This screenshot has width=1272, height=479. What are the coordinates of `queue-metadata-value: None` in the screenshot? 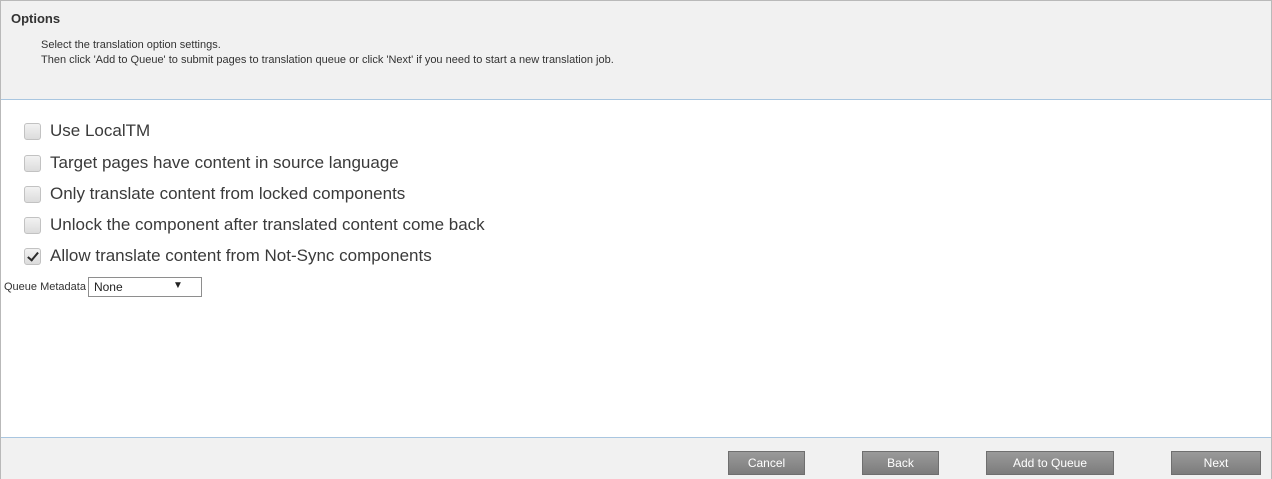 It's located at (108, 287).